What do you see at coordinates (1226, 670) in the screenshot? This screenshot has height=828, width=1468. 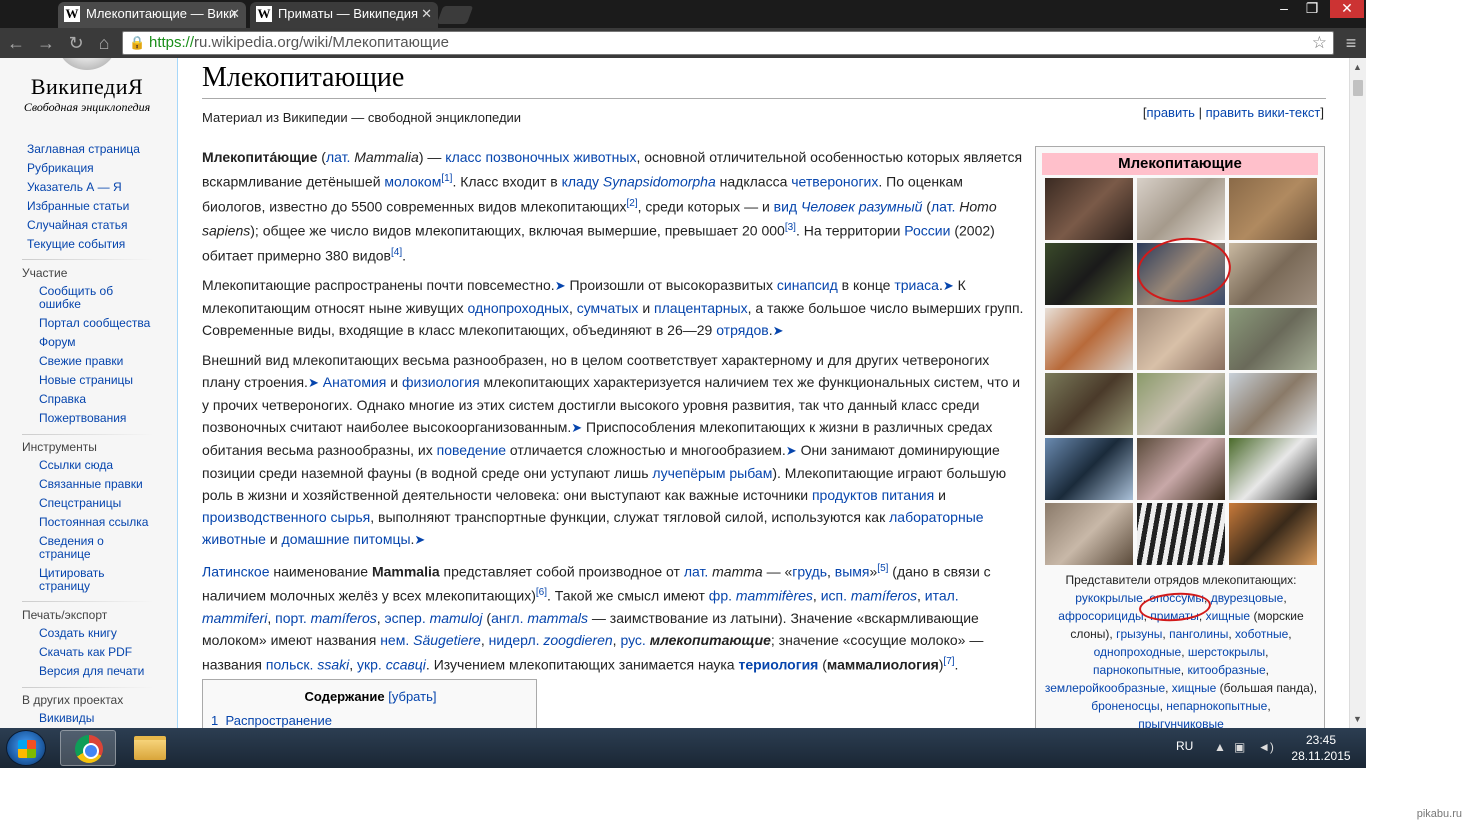 I see `link: китообразные` at bounding box center [1226, 670].